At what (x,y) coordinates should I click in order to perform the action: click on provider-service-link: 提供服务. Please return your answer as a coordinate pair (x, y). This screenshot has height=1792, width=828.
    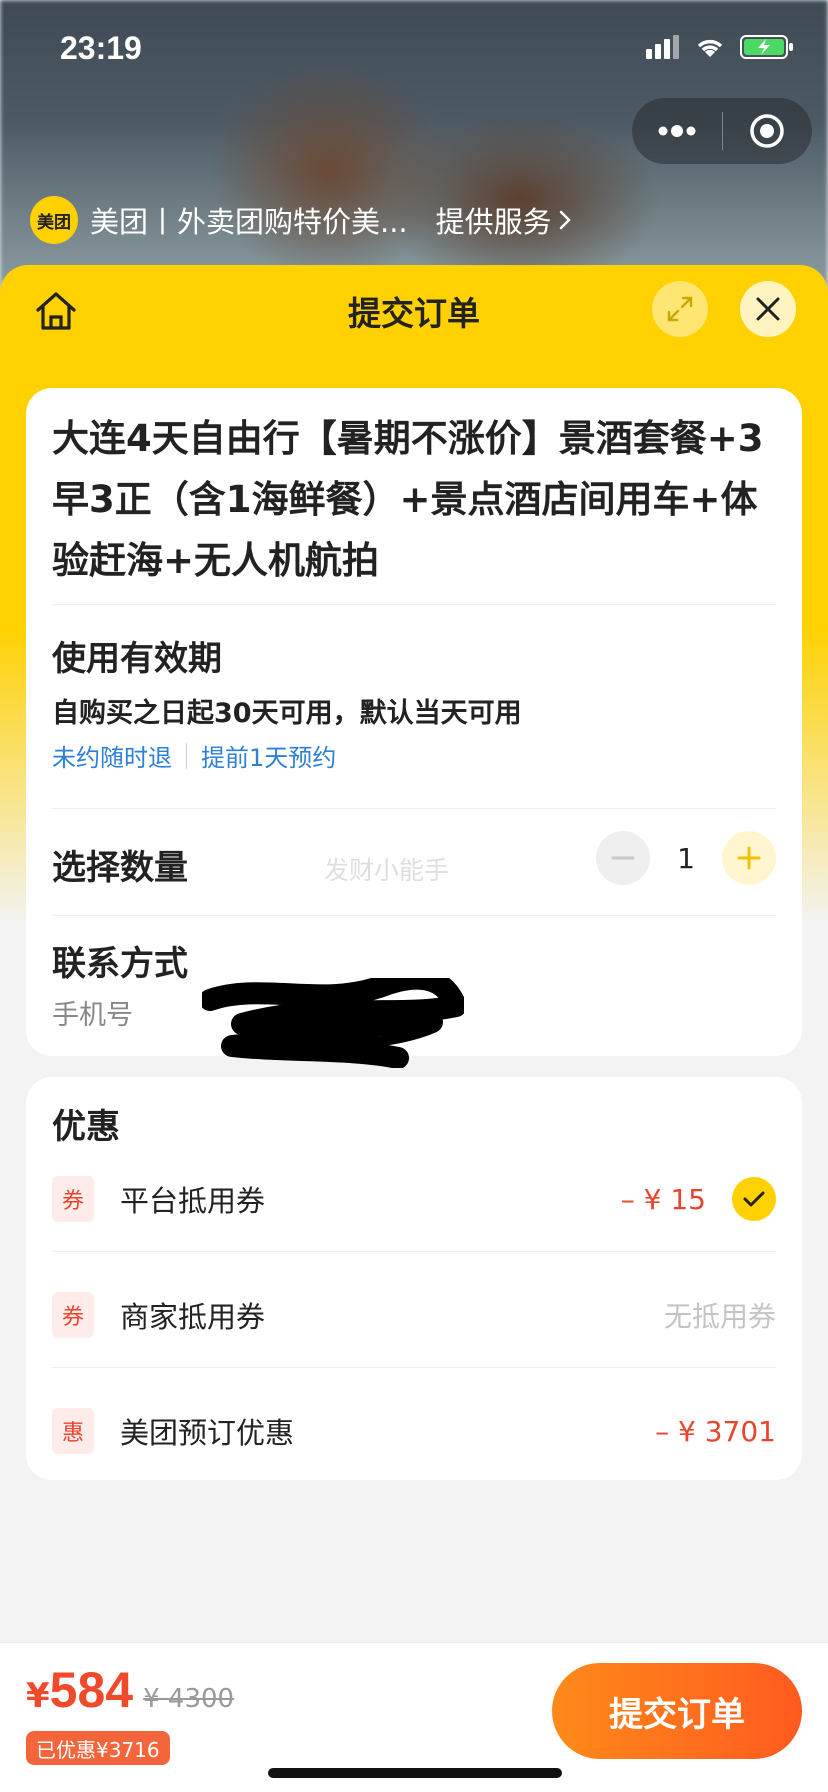
    Looking at the image, I should click on (504, 220).